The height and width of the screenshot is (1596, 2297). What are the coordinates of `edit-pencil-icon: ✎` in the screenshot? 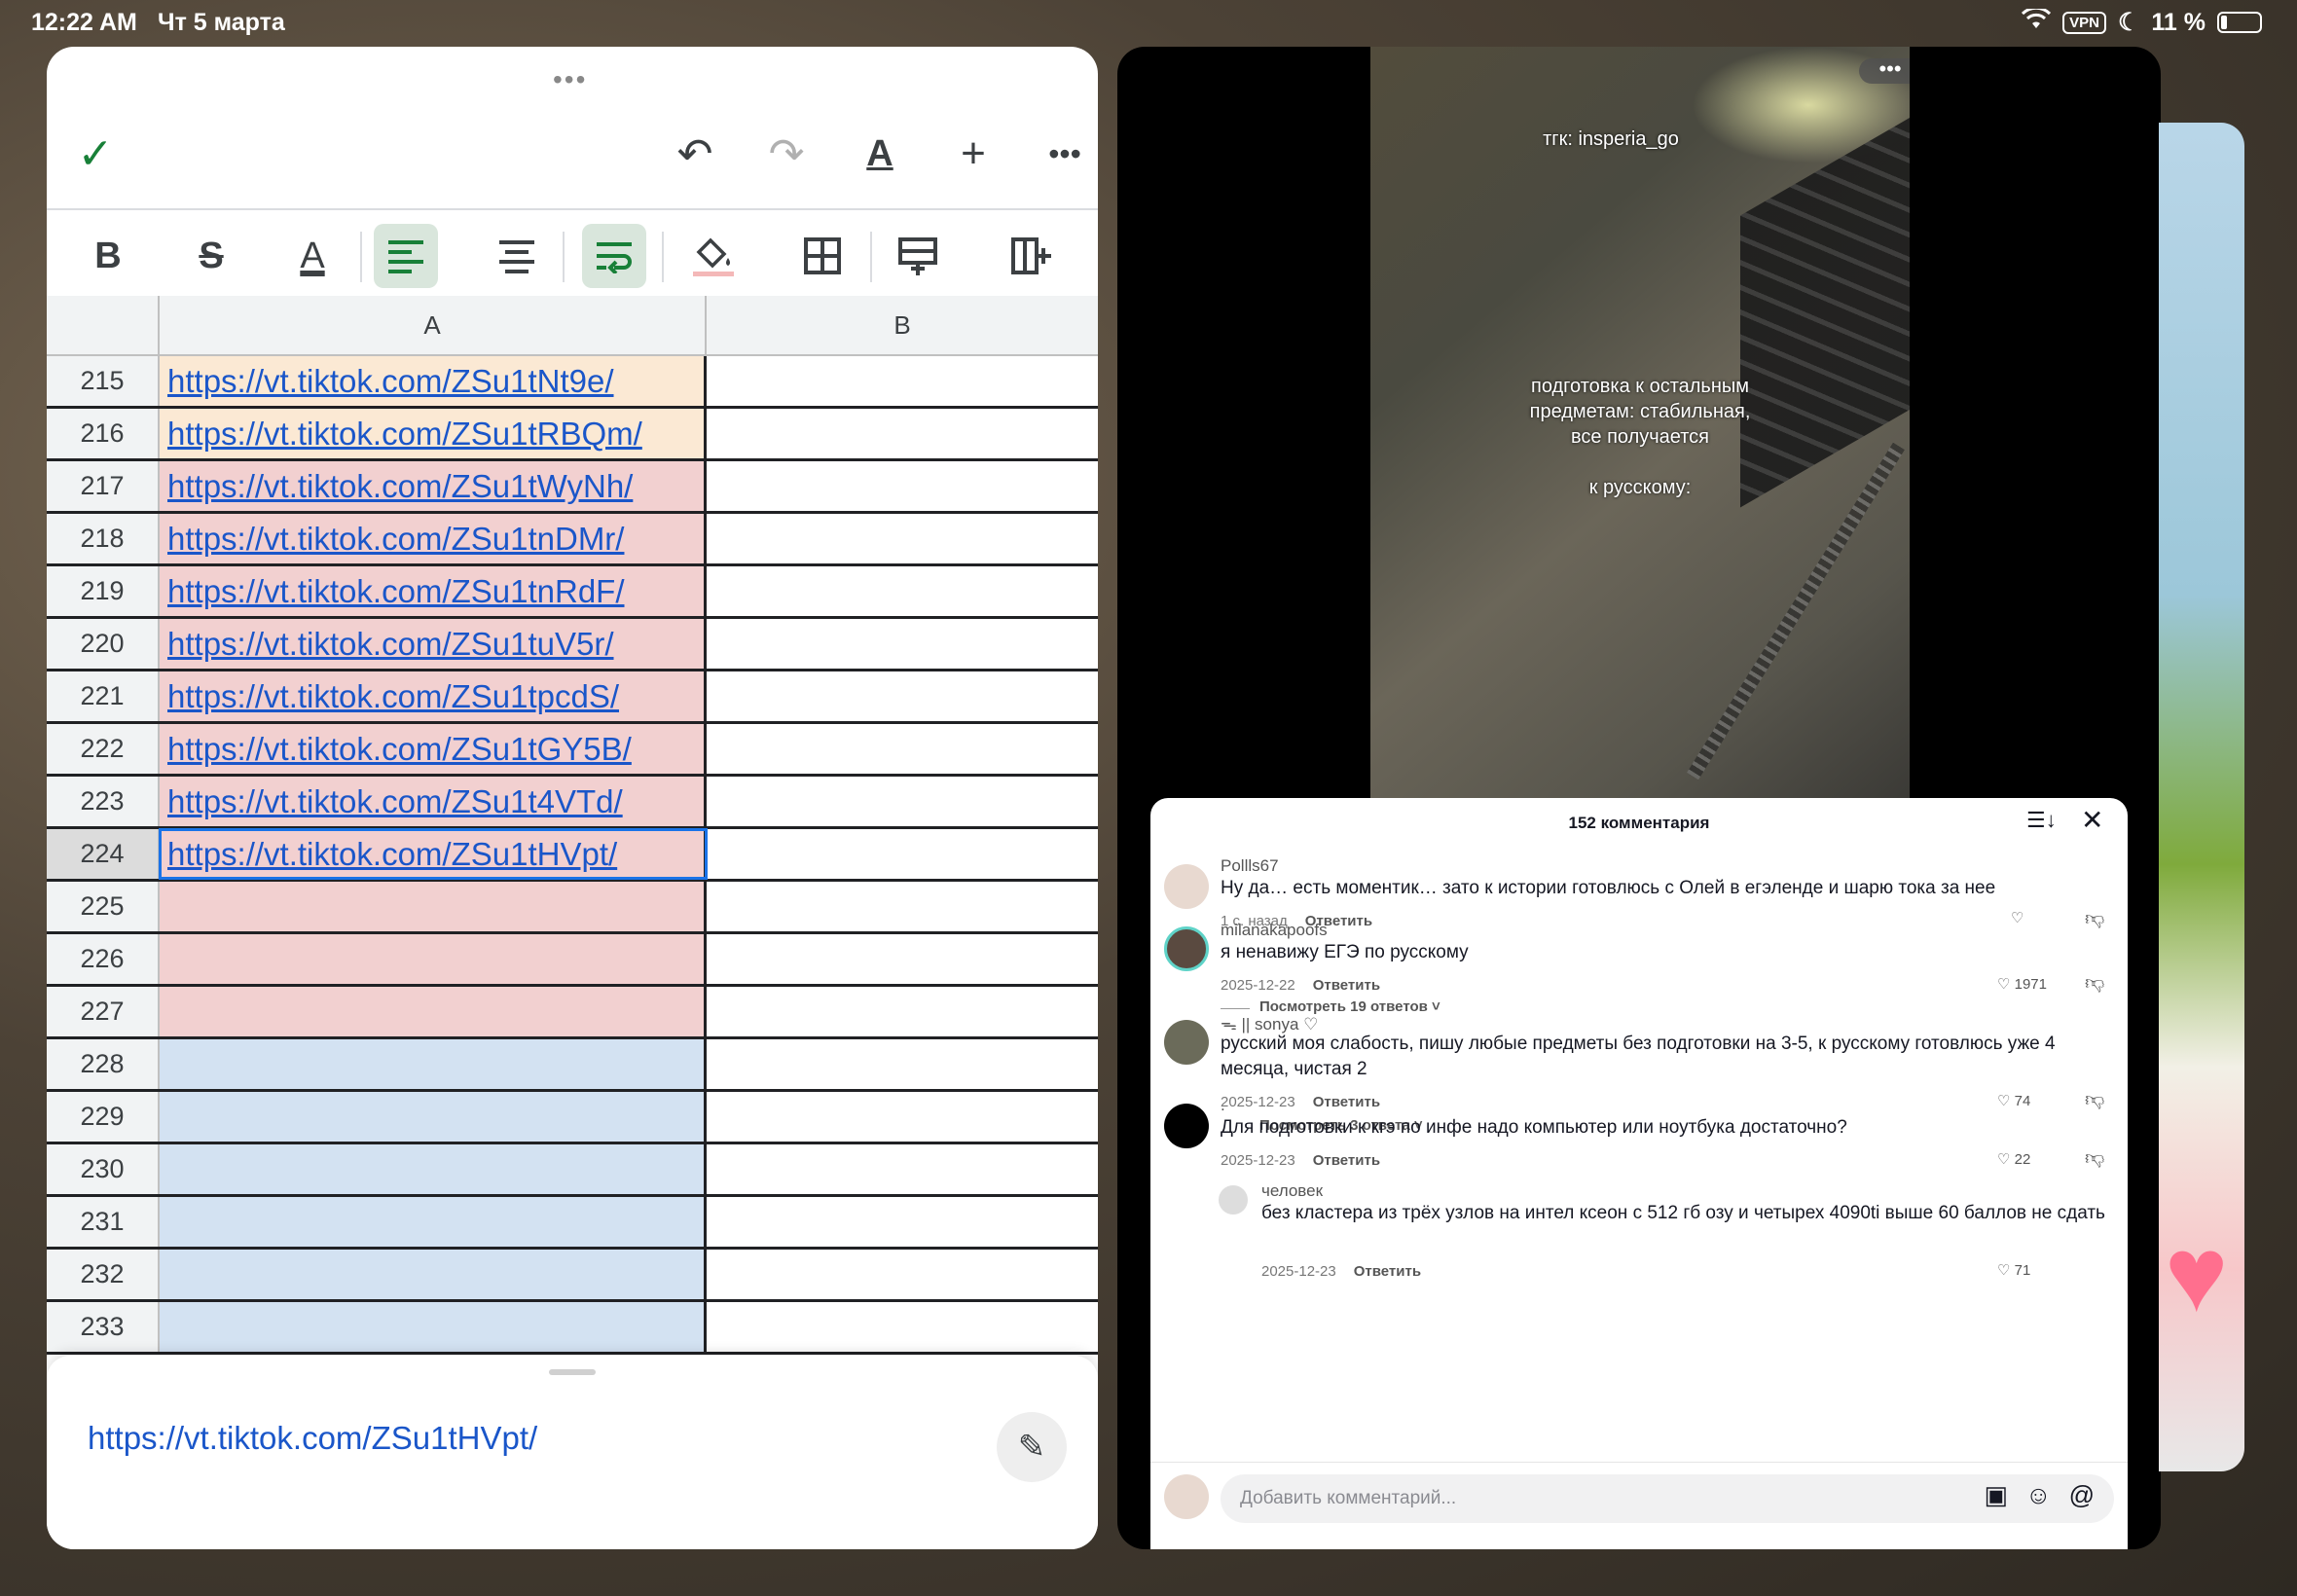 It's located at (1032, 1447).